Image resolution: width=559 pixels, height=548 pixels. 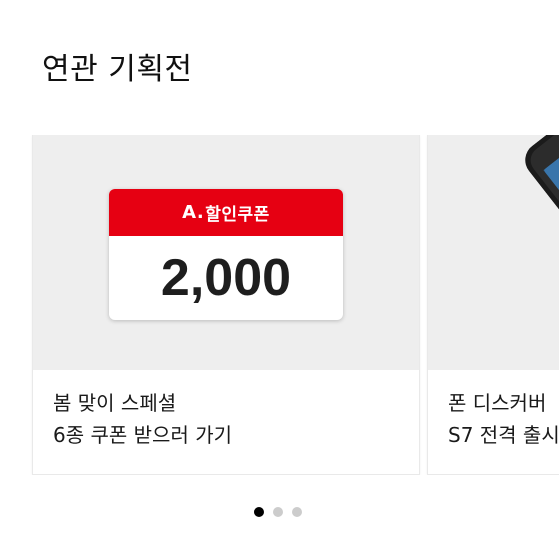 I want to click on promotion-card-image, so click(x=493, y=252).